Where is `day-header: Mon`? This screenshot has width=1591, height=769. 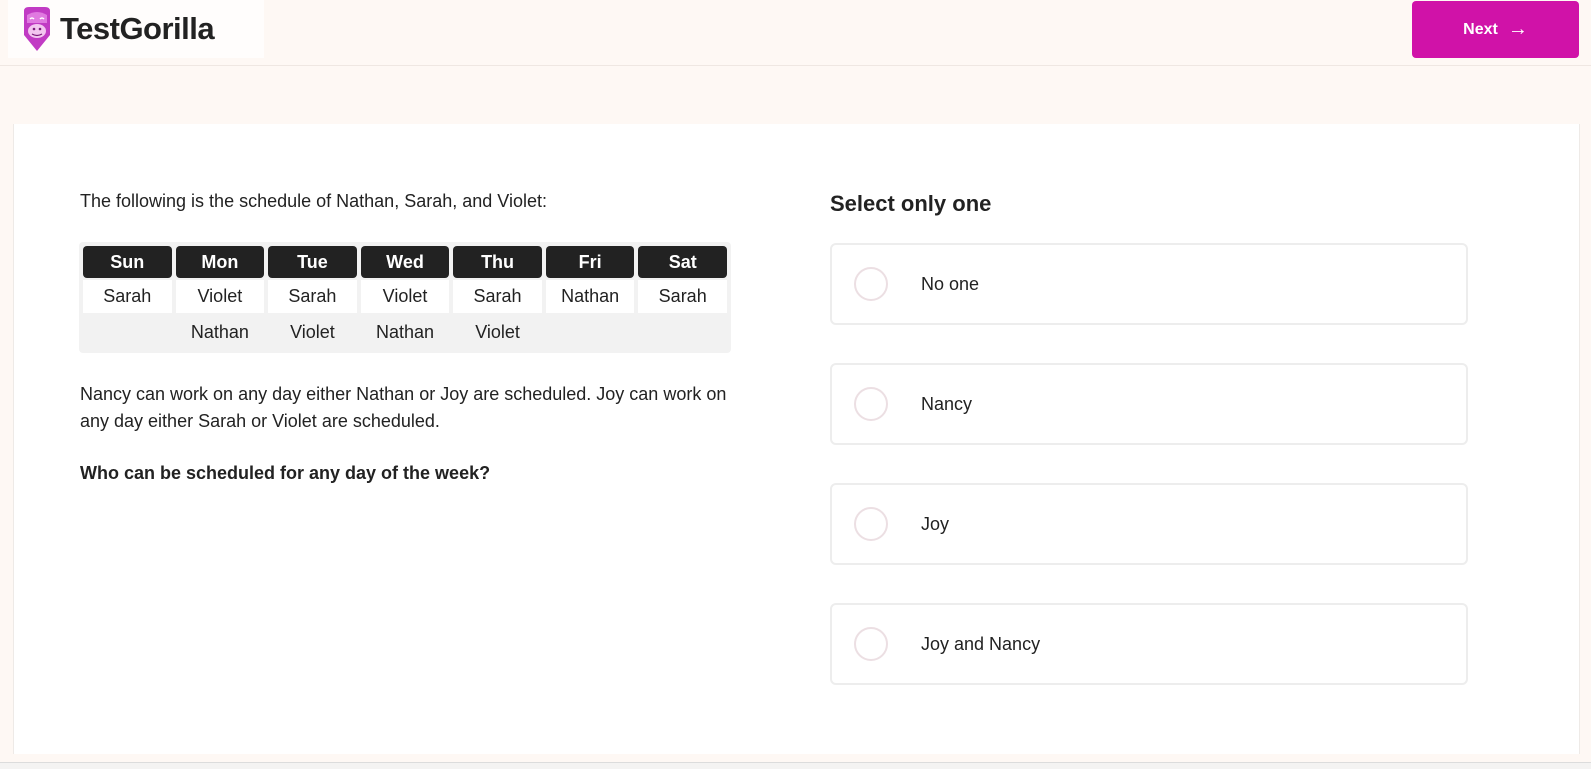
day-header: Mon is located at coordinates (220, 262).